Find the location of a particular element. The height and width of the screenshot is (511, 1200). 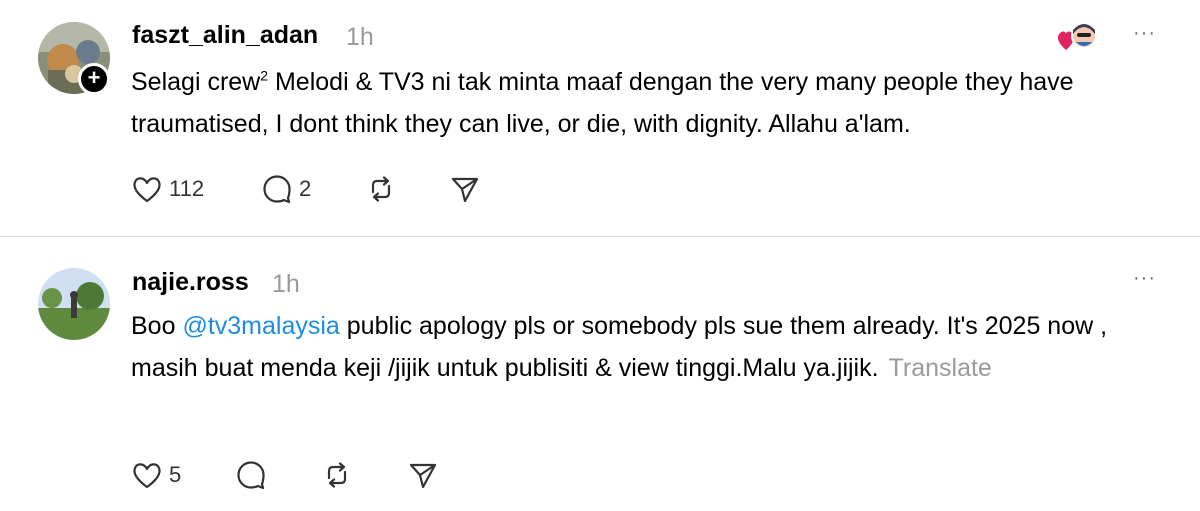

like-count: 112 is located at coordinates (187, 188).